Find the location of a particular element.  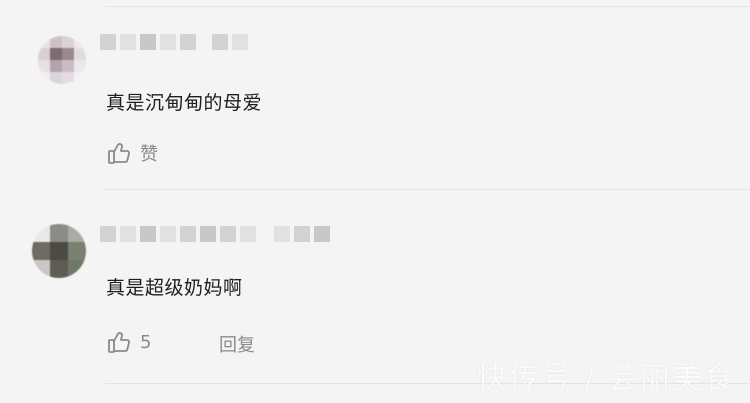

like-label: 赞 is located at coordinates (149, 154).